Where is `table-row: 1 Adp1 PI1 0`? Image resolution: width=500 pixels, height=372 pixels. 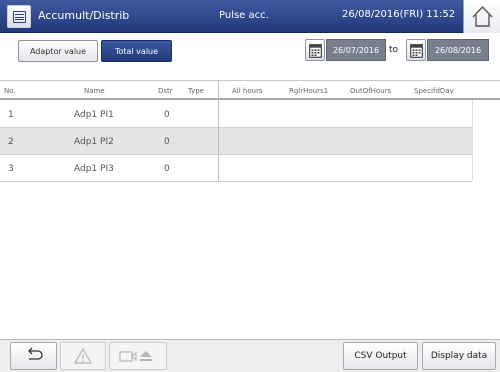
table-row: 1 Adp1 PI1 0 is located at coordinates (236, 114).